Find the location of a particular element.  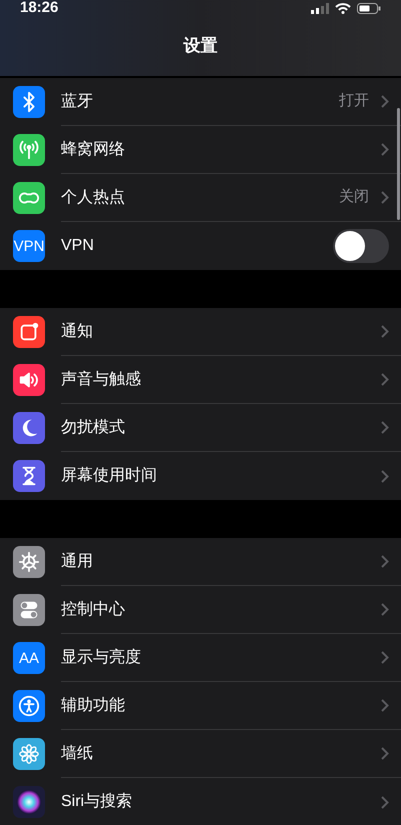

row-value: 打开 is located at coordinates (354, 101).